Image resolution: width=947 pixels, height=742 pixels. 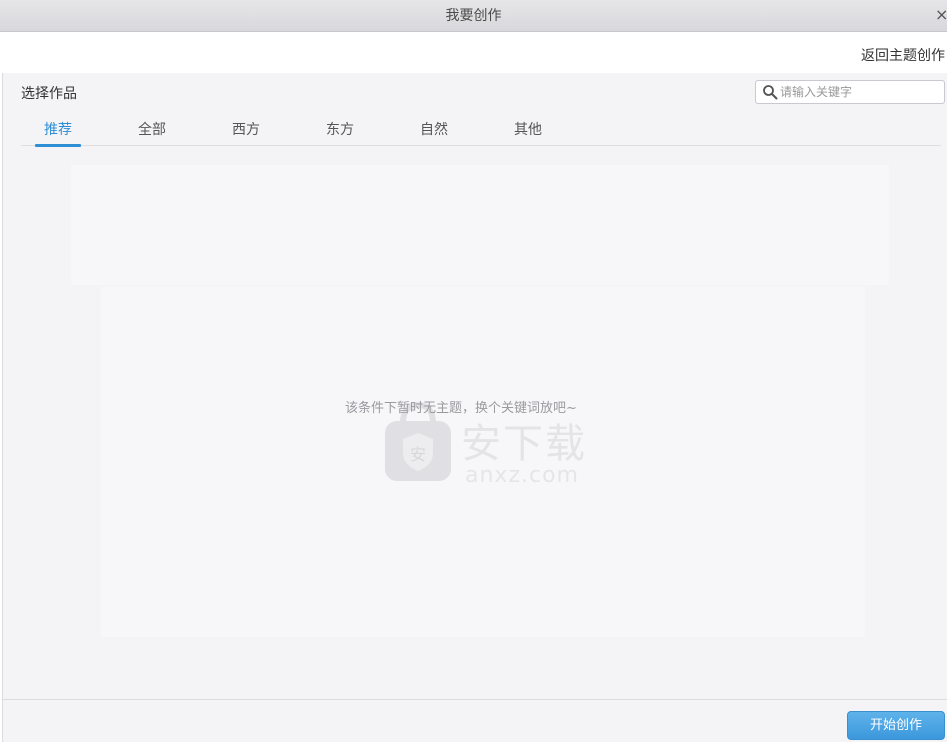 I want to click on search-box, so click(x=850, y=92).